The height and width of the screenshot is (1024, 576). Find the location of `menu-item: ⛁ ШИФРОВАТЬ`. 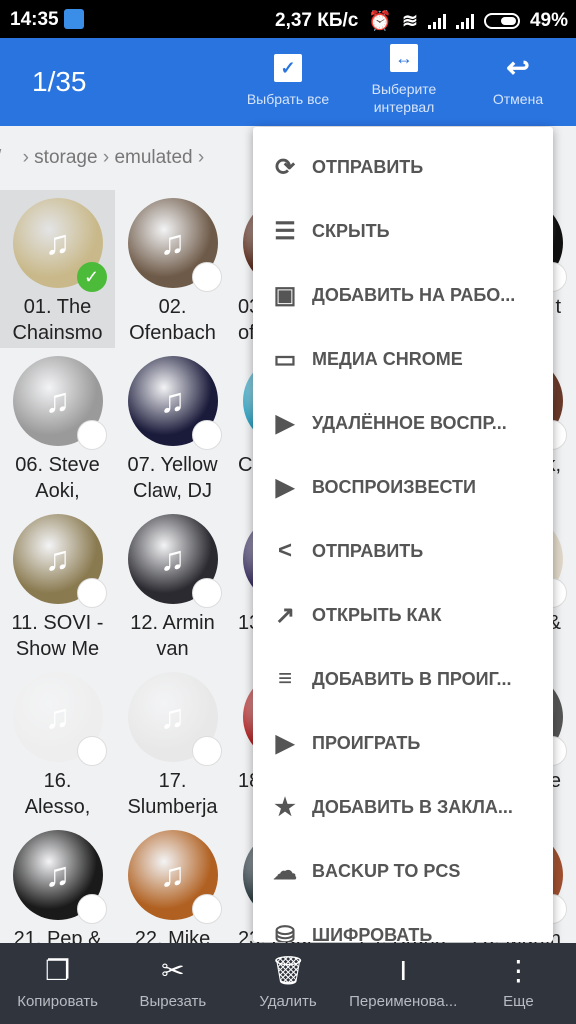

menu-item: ⛁ ШИФРОВАТЬ is located at coordinates (403, 923).